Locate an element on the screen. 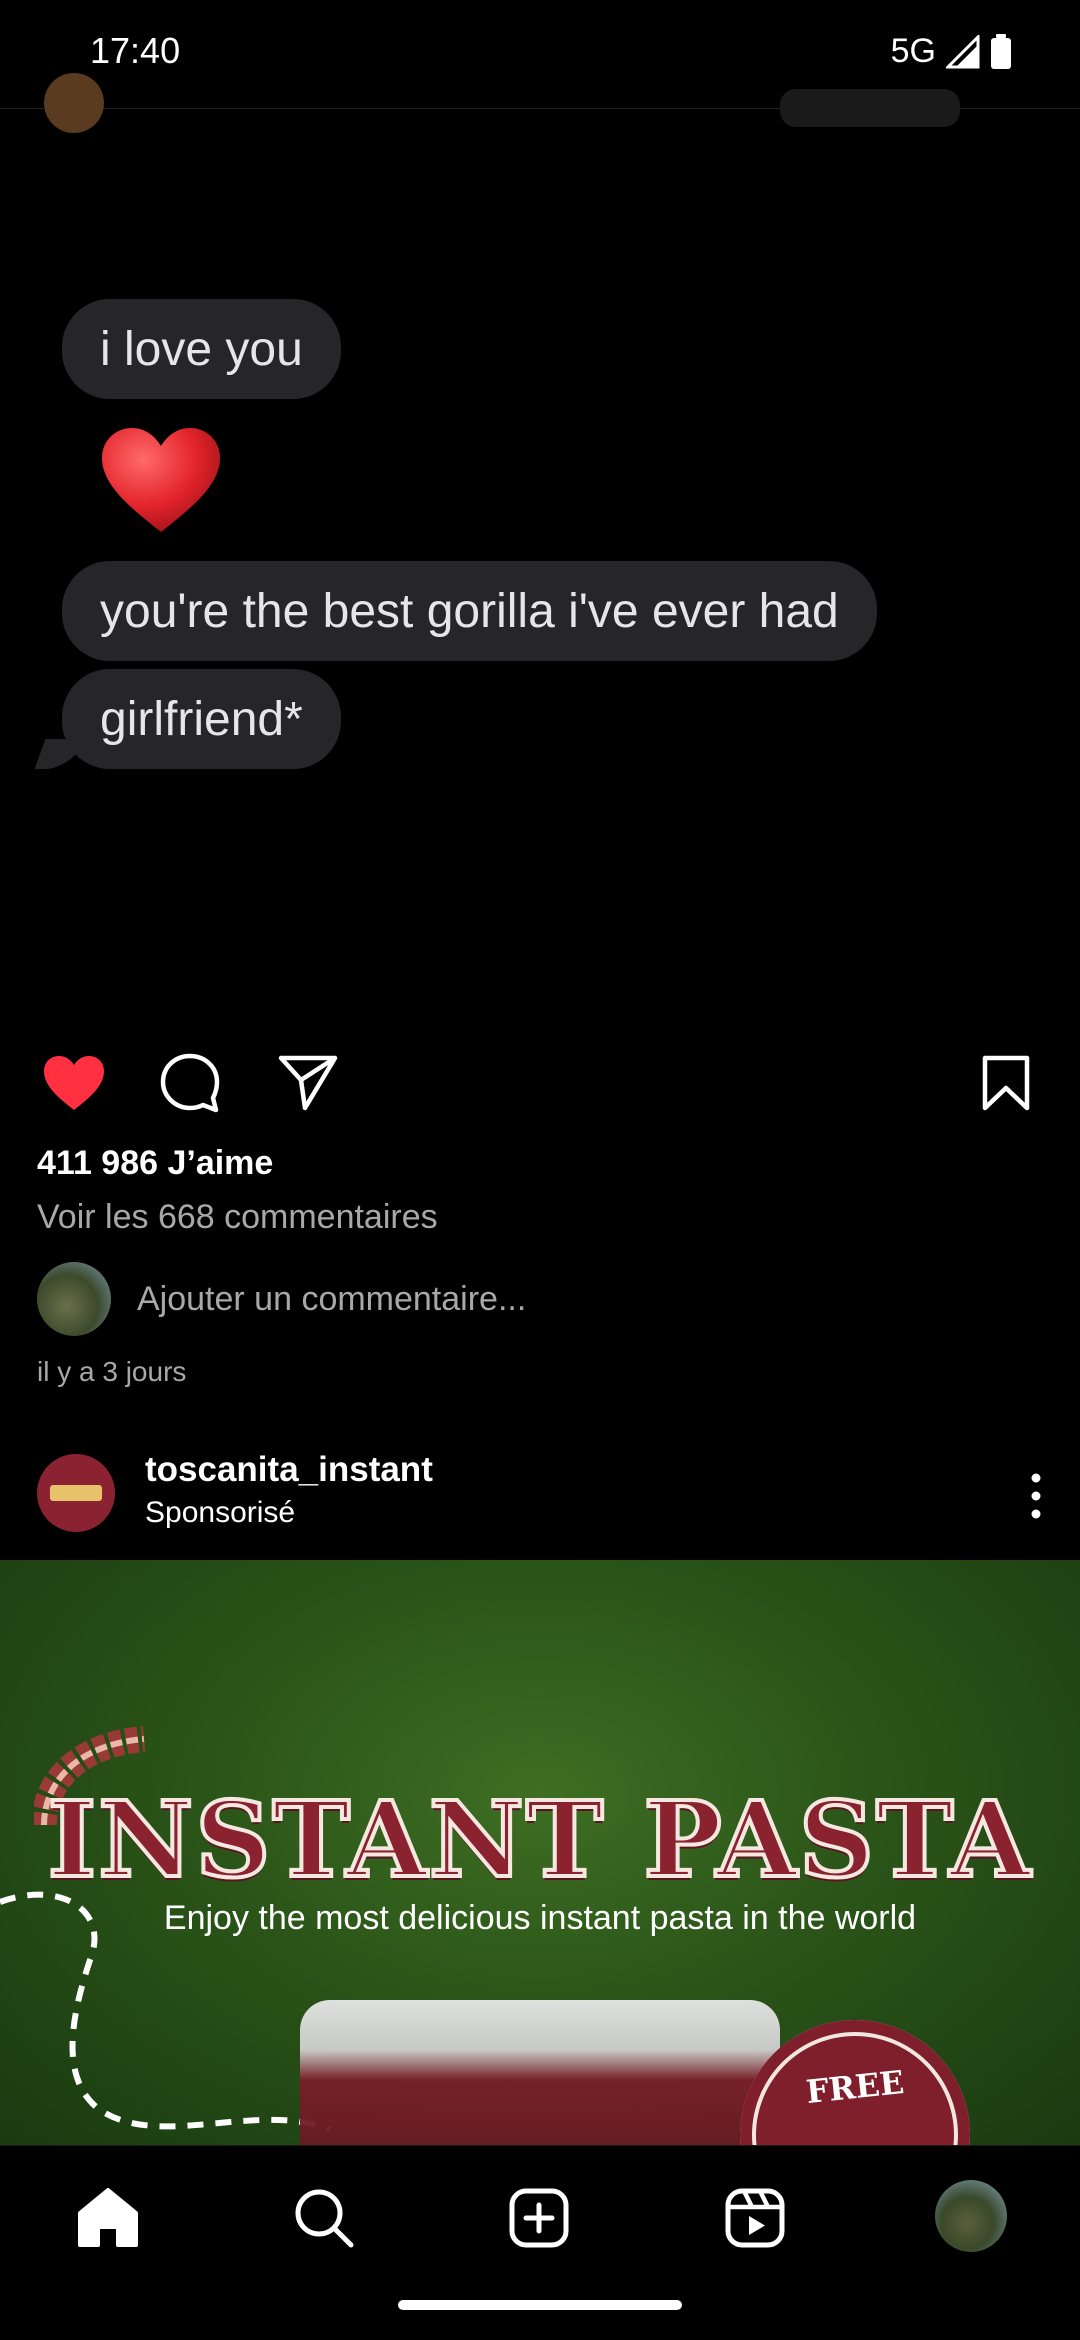 The height and width of the screenshot is (2340, 1080). home-icon is located at coordinates (108, 2217).